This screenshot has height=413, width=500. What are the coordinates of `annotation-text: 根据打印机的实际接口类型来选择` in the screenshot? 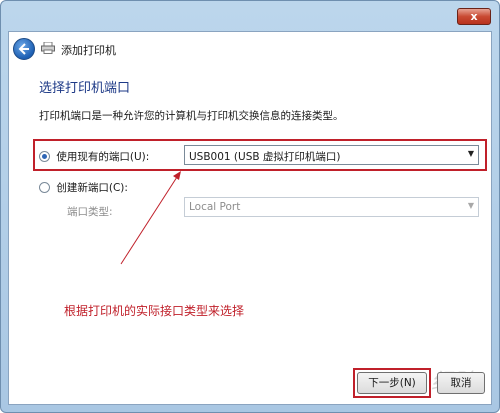 It's located at (154, 311).